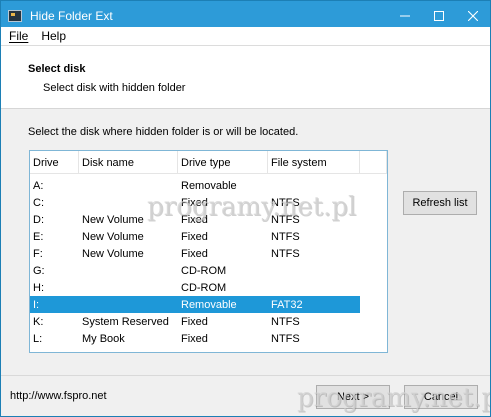  Describe the element at coordinates (114, 88) in the screenshot. I see `wizard-step-subtitle: Select disk with hidden folder` at that location.